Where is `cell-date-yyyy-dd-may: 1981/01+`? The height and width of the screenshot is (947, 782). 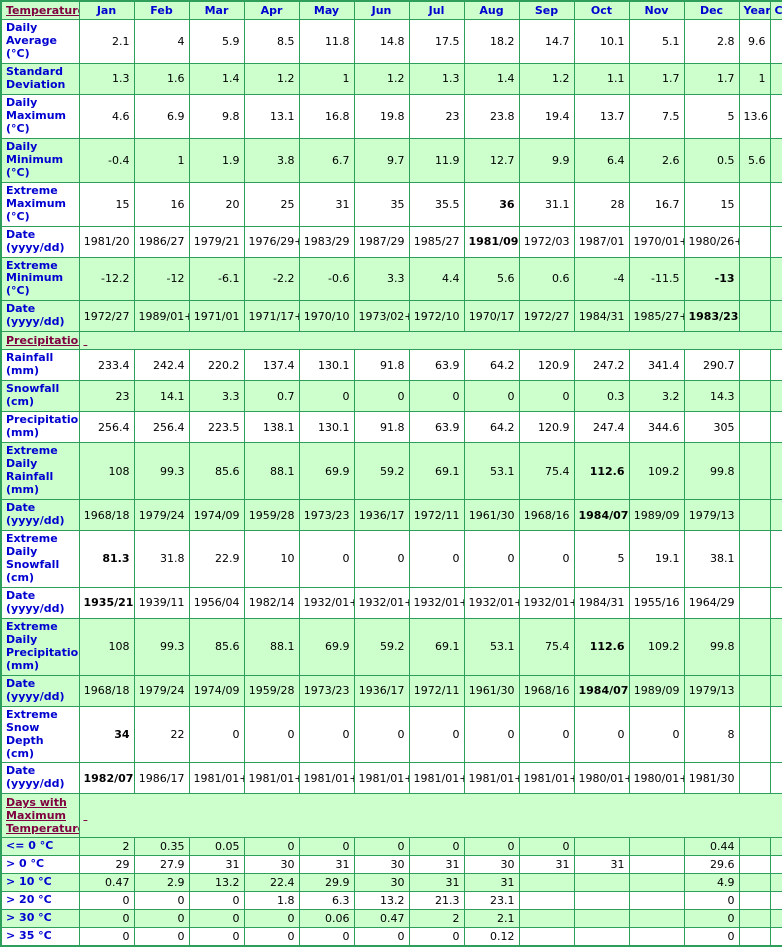 cell-date-yyyy-dd-may: 1981/01+ is located at coordinates (326, 778).